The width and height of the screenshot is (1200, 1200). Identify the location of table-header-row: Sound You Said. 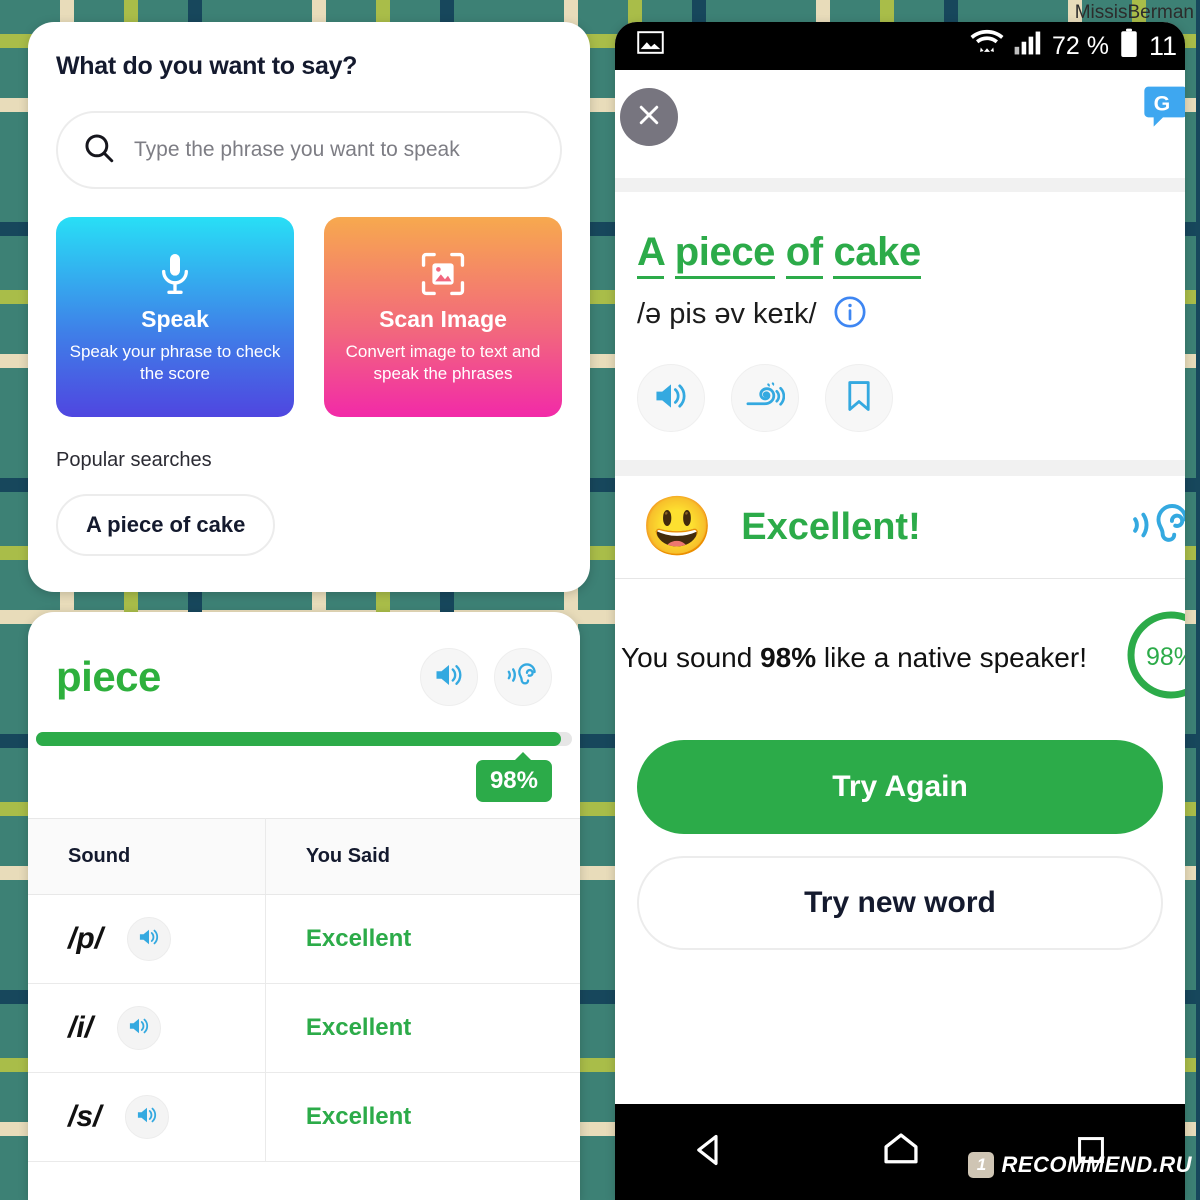
(304, 856).